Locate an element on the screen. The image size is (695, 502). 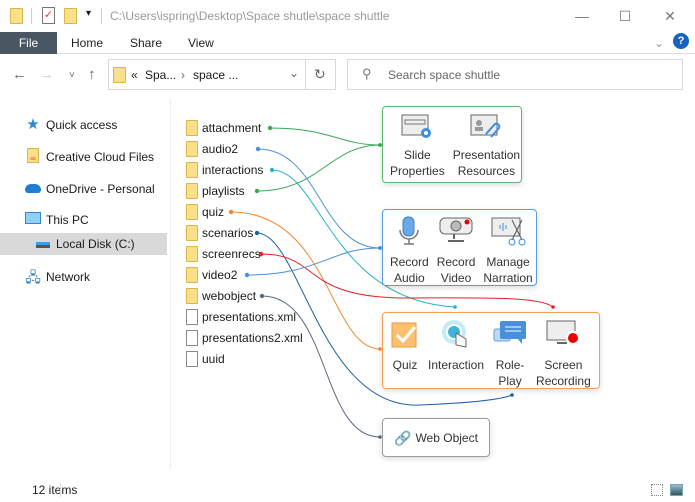
feature-label: Web Object is located at coordinates (446, 437).